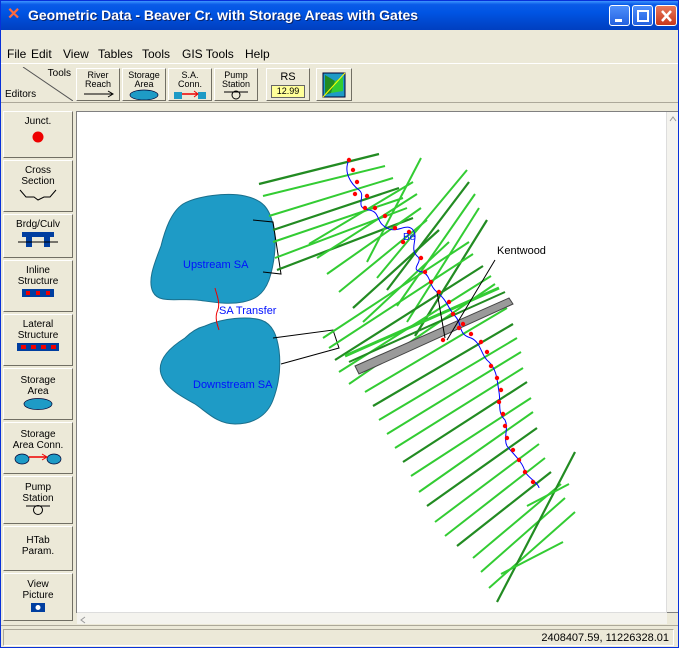 The height and width of the screenshot is (648, 679). I want to click on junction-label: Junct., so click(38, 121).